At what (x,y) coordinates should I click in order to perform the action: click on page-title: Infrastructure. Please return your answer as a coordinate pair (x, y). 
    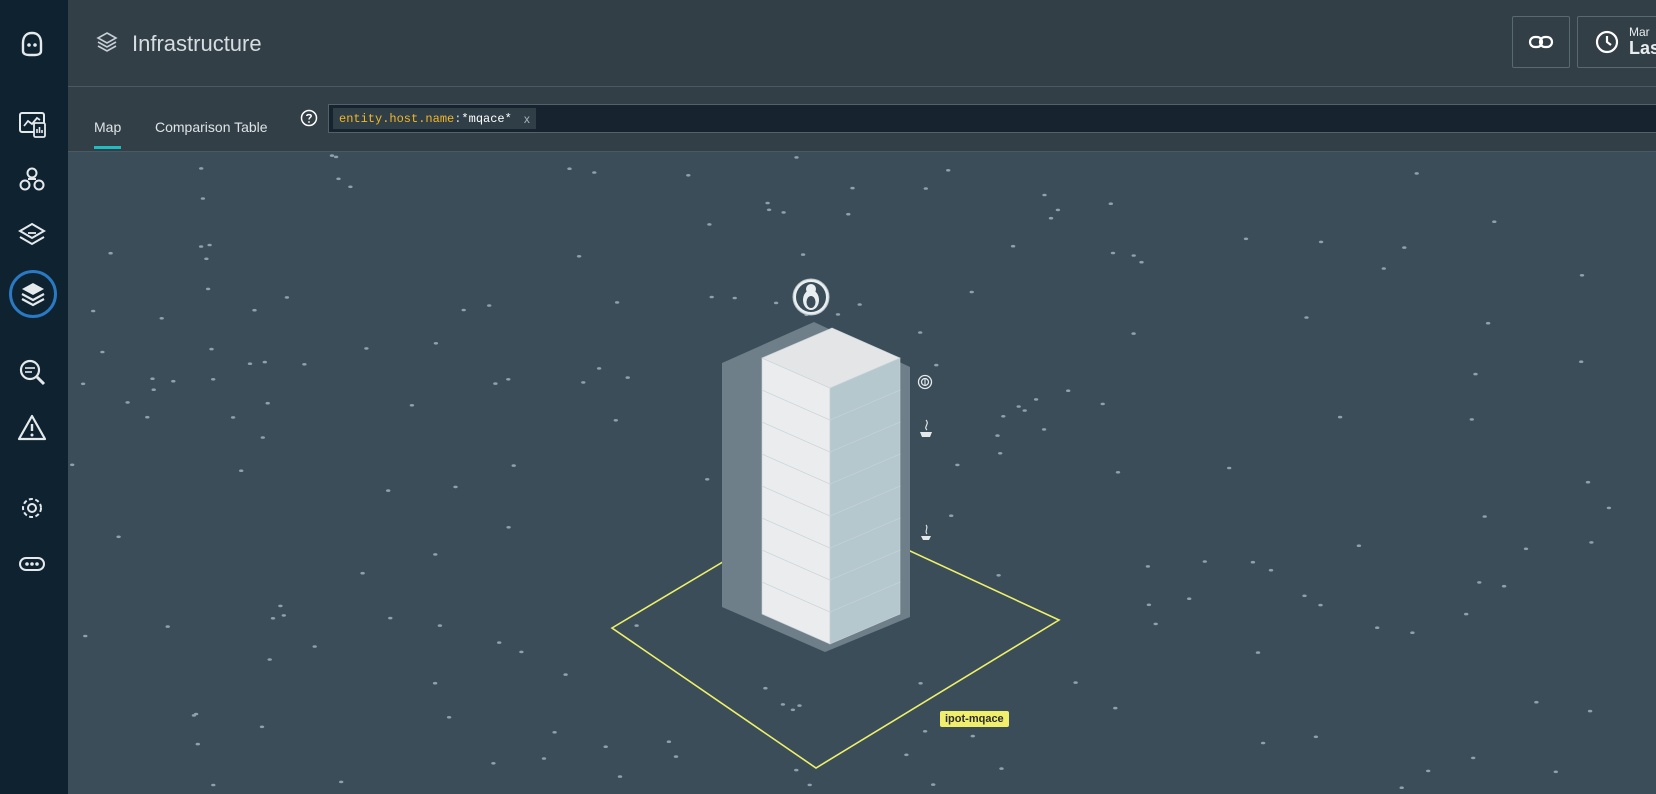
    Looking at the image, I should click on (197, 43).